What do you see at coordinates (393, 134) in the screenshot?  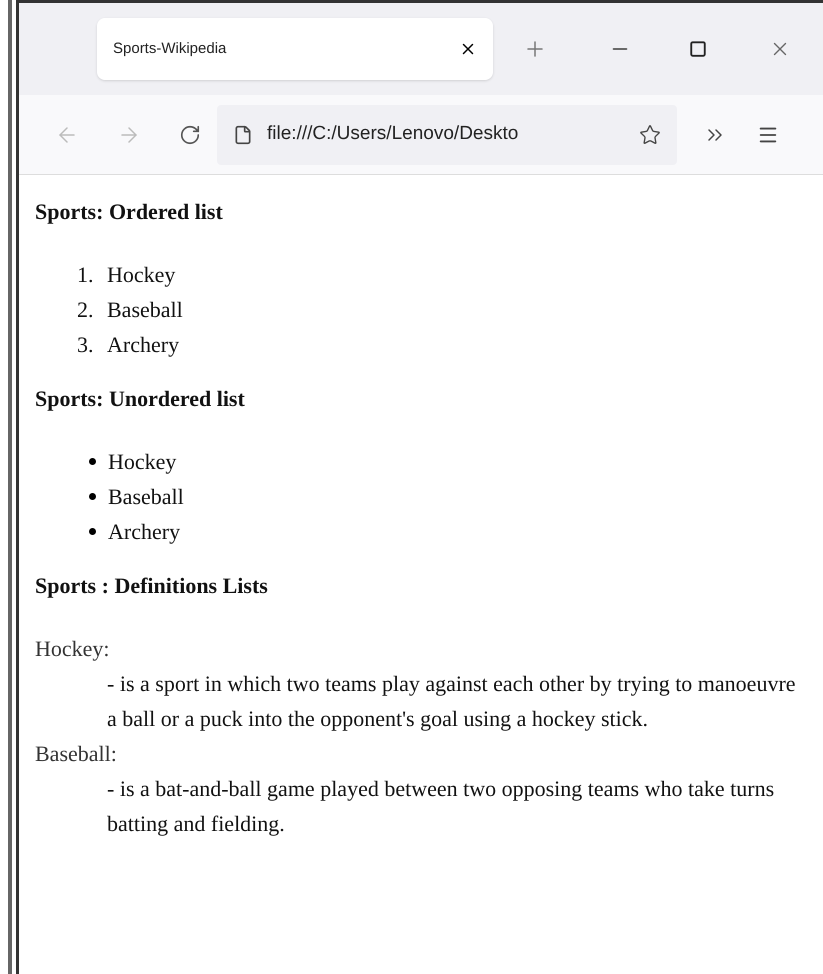 I see `address-text: file:///C:/Users/Lenovo/Deskto` at bounding box center [393, 134].